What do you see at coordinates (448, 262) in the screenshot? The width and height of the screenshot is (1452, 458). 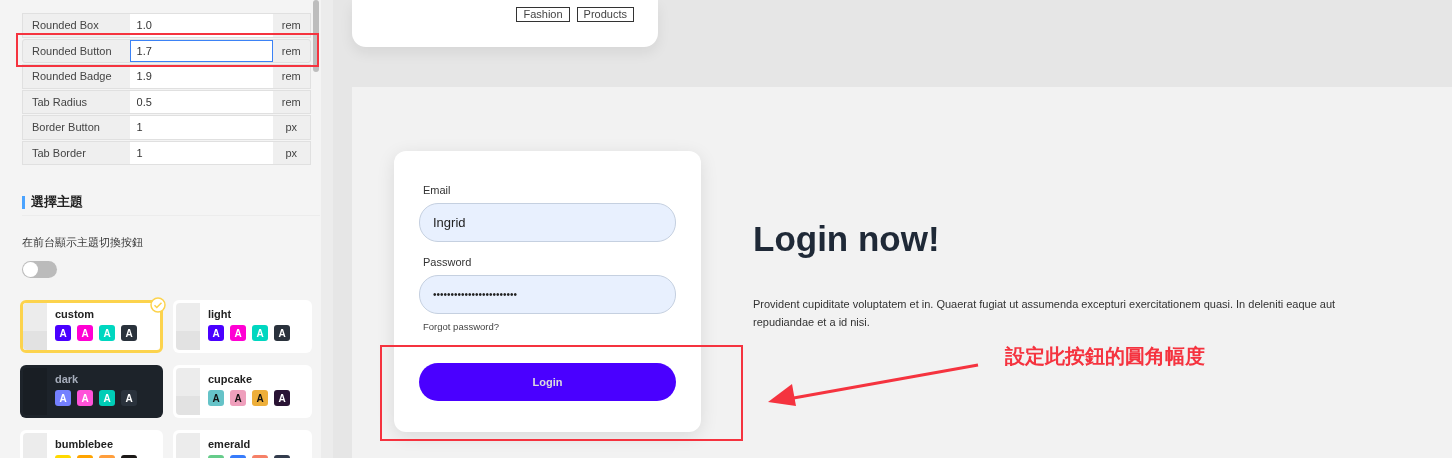 I see `field-label: Password` at bounding box center [448, 262].